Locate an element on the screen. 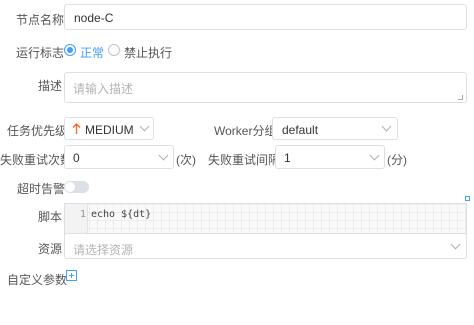  run-flag-label: 运行标志 is located at coordinates (40, 53).